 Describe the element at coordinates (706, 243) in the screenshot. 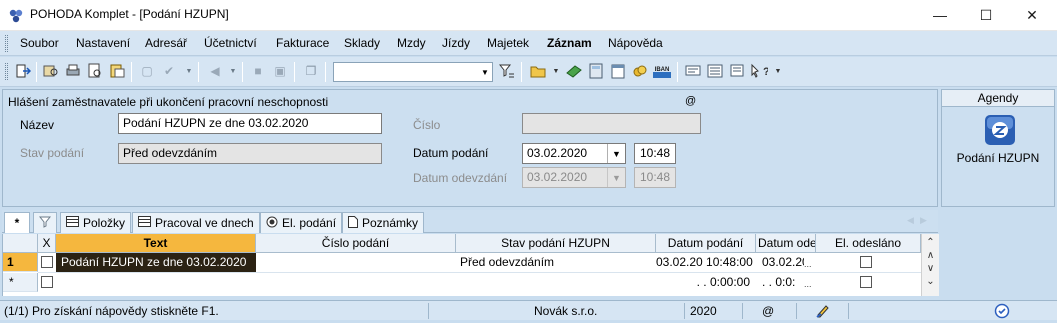

I see `column-header-datum-podani: Datum podání` at that location.